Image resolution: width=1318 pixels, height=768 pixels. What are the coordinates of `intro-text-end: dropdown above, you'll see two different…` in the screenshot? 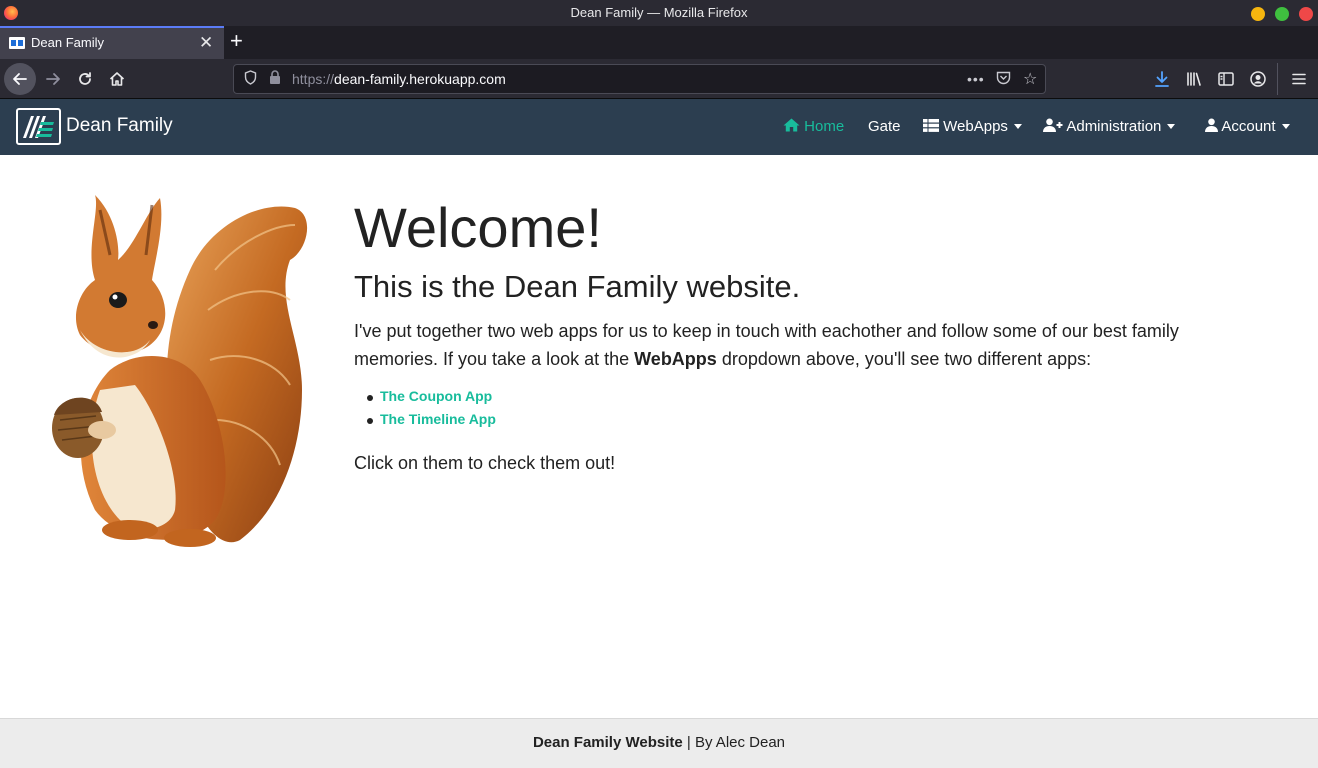 It's located at (904, 359).